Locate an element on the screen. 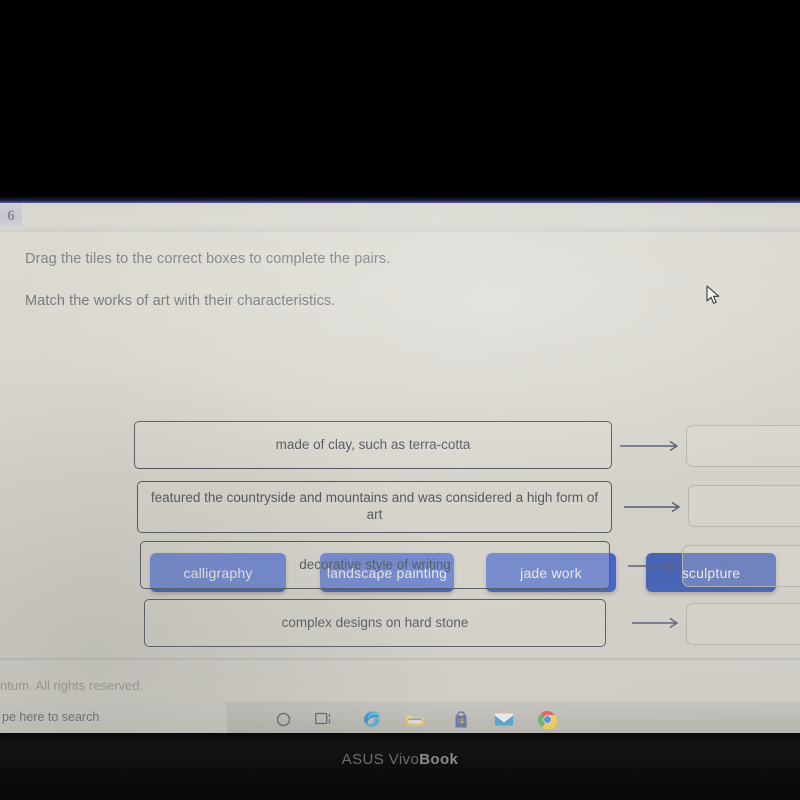  search-placeholder: pe here to search is located at coordinates (51, 717).